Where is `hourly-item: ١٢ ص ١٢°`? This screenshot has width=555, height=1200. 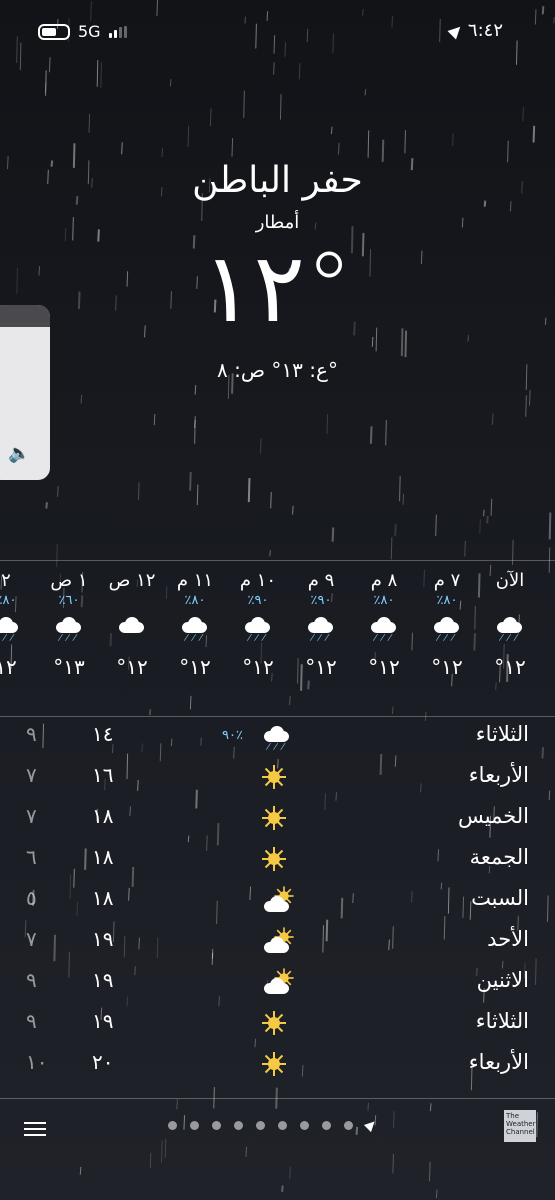
hourly-item: ١٢ ص ١٢° is located at coordinates (132, 624).